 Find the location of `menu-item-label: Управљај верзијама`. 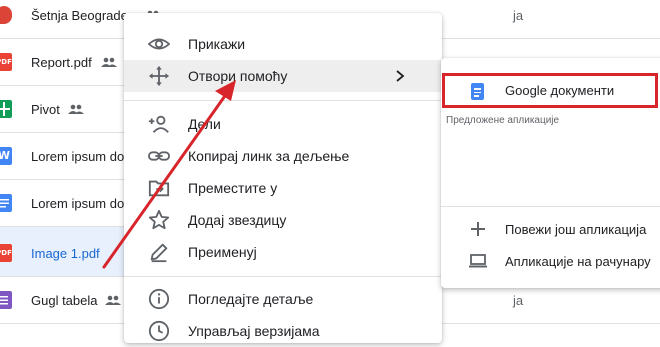

menu-item-label: Управљај верзијама is located at coordinates (254, 331).